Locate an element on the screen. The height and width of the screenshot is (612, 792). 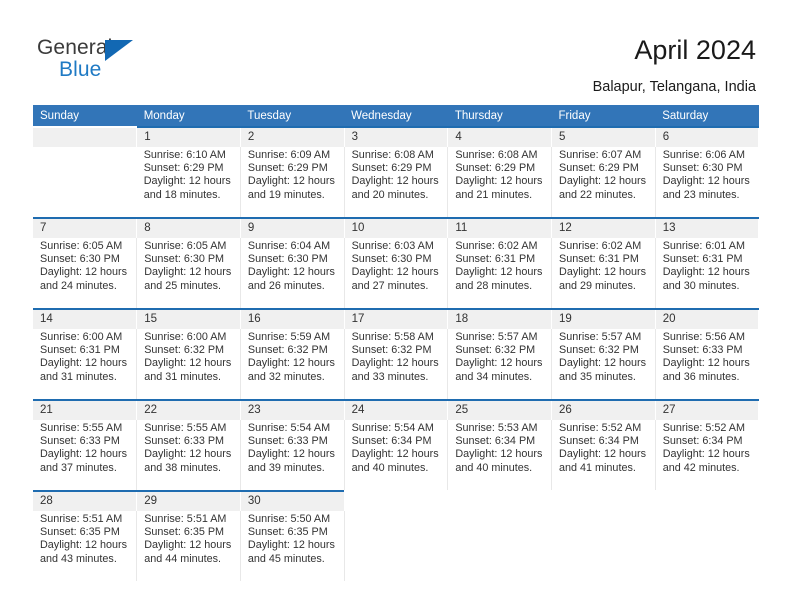
day-number-empty is located at coordinates (396, 501).